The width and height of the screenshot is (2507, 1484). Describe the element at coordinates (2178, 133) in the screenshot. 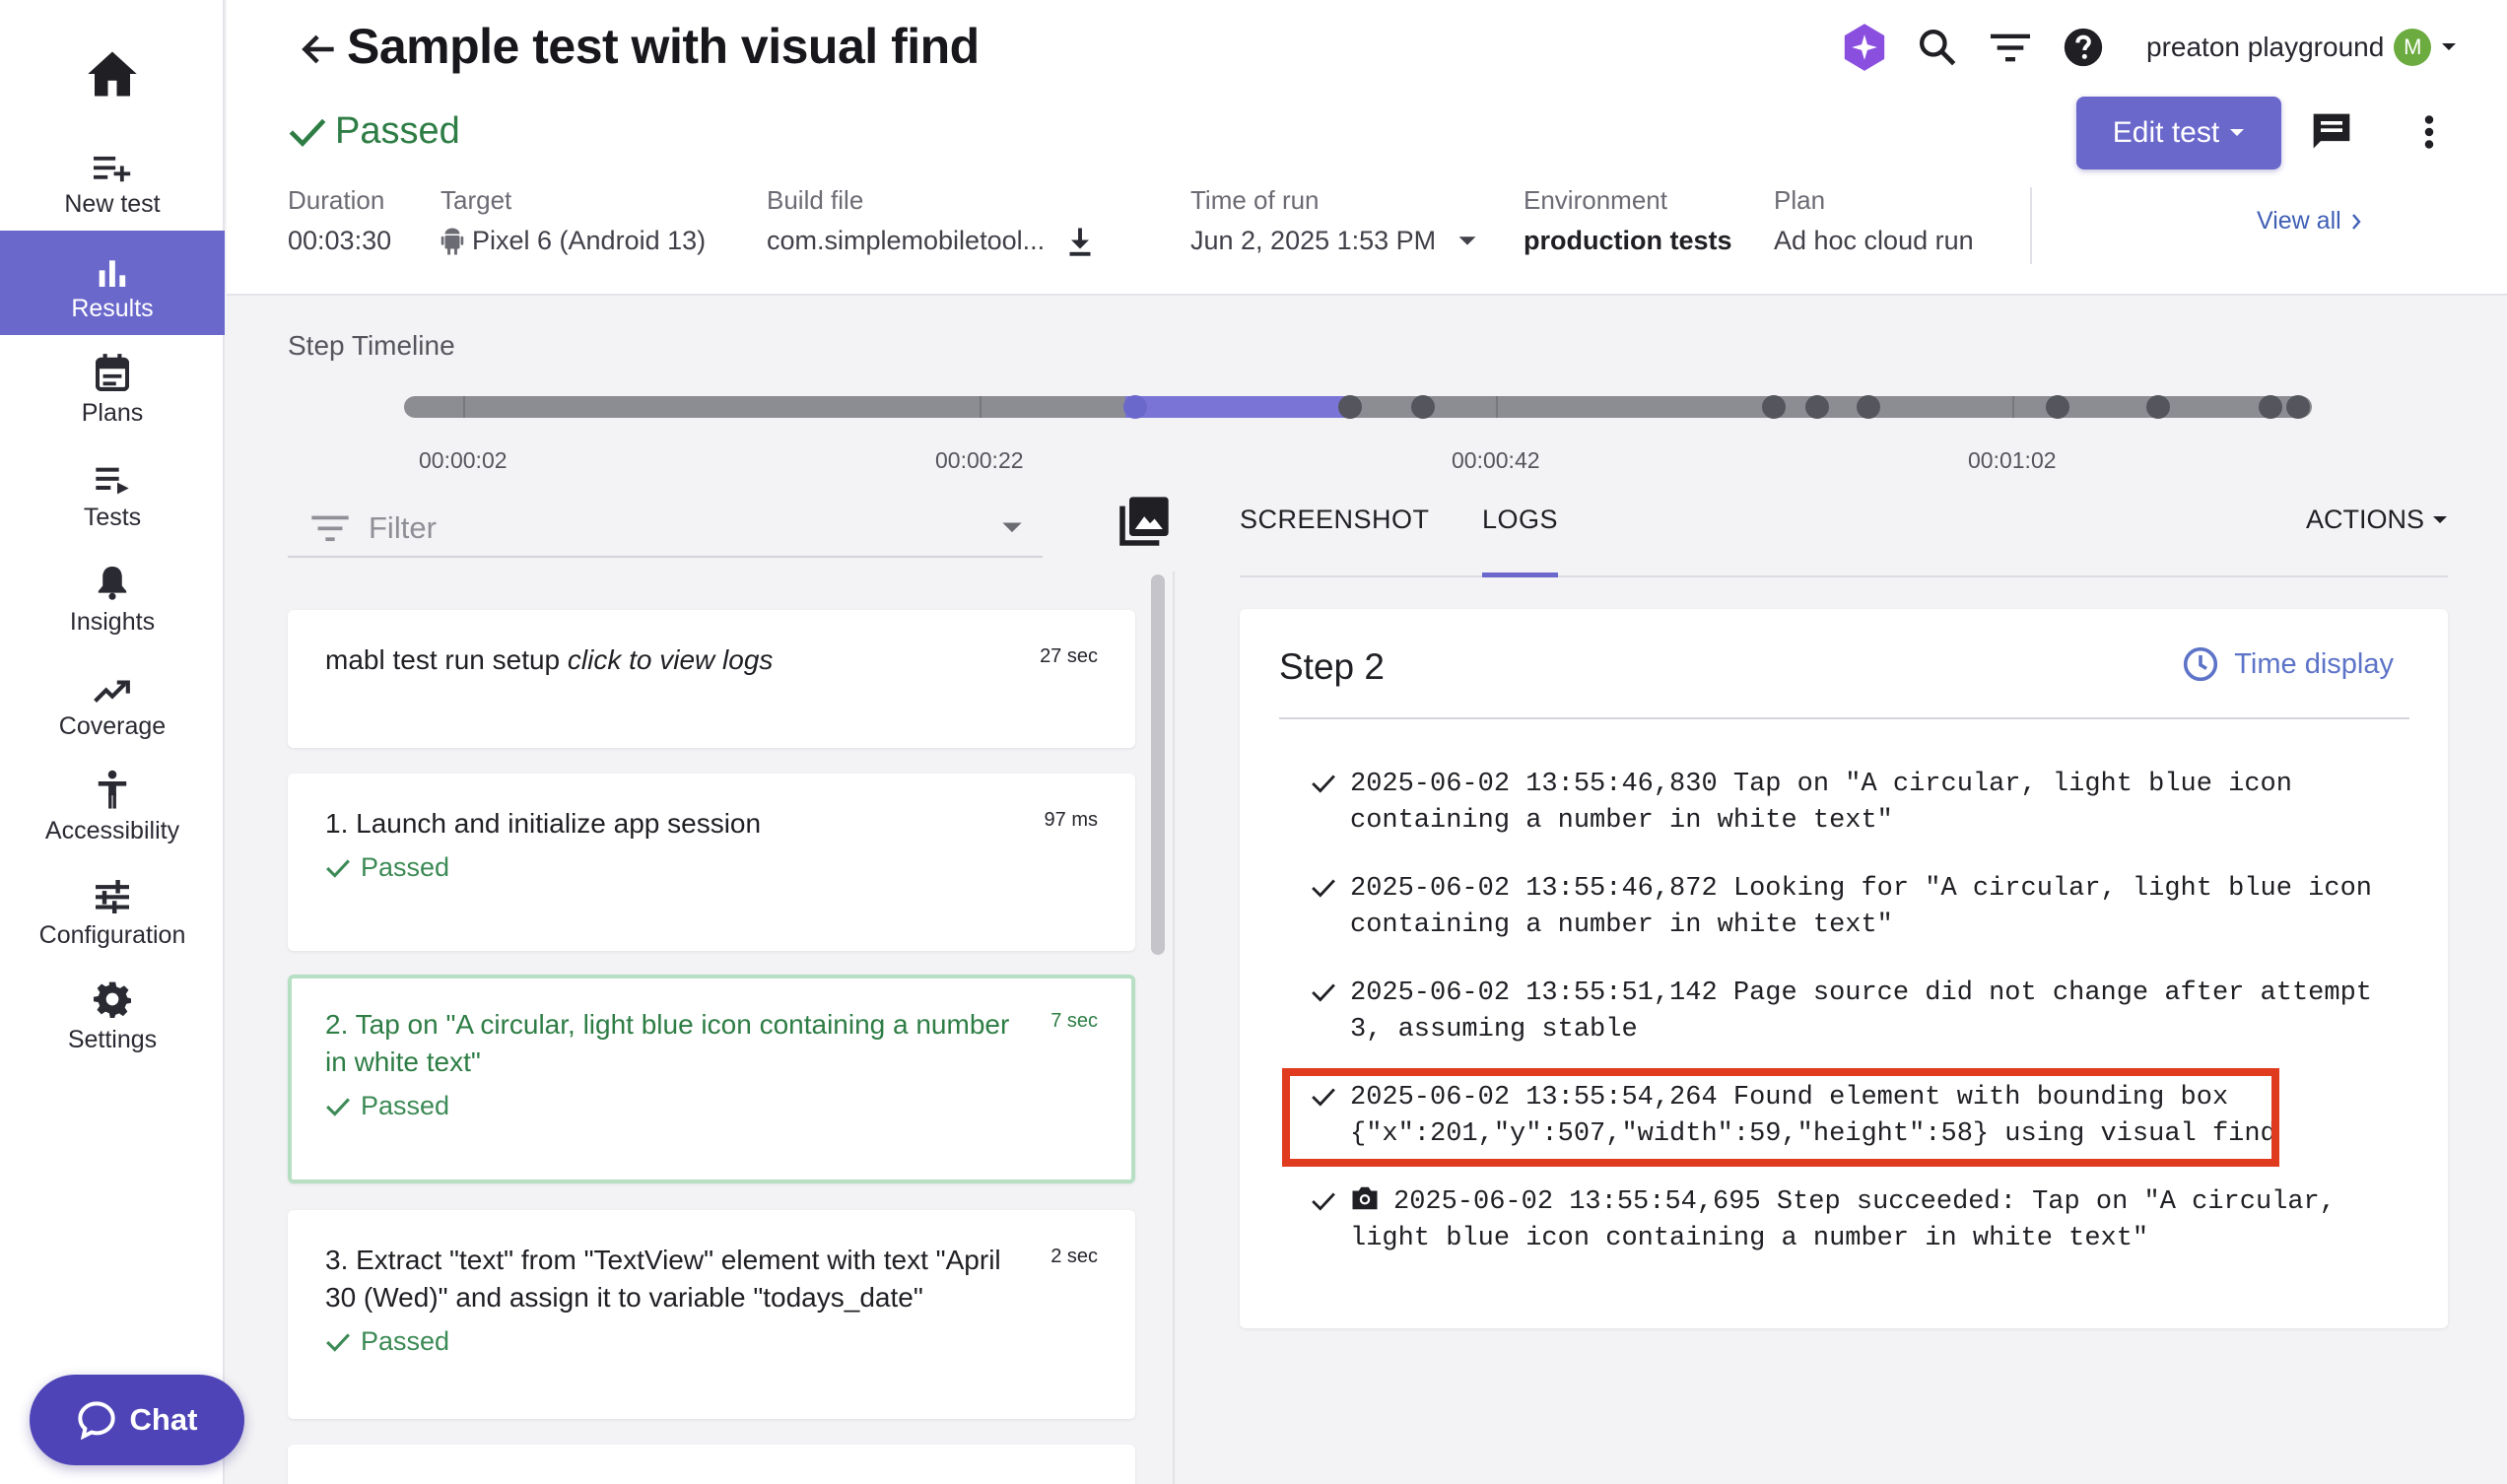

I see `edit-test-button: Edit test` at that location.